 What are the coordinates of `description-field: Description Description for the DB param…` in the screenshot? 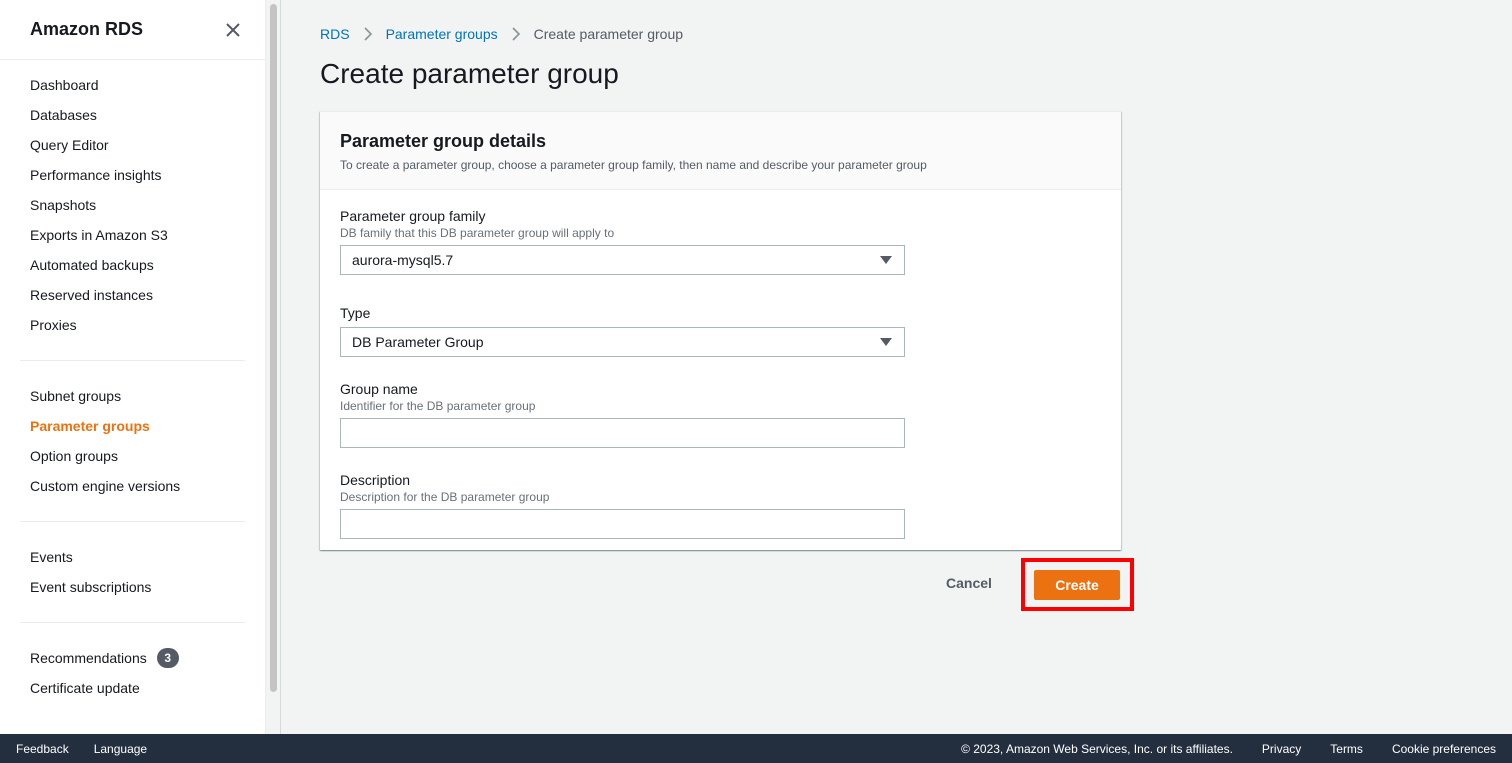 It's located at (720, 505).